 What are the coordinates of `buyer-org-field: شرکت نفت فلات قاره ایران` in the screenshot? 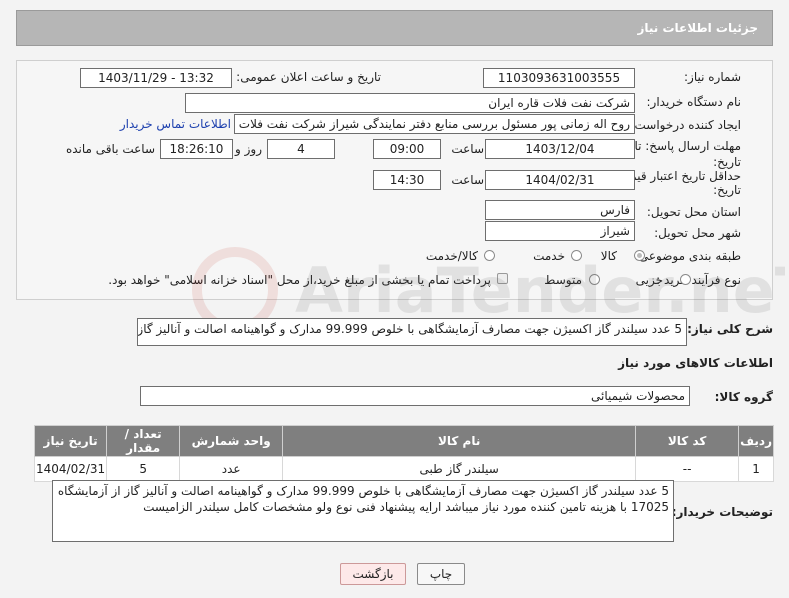 It's located at (410, 103).